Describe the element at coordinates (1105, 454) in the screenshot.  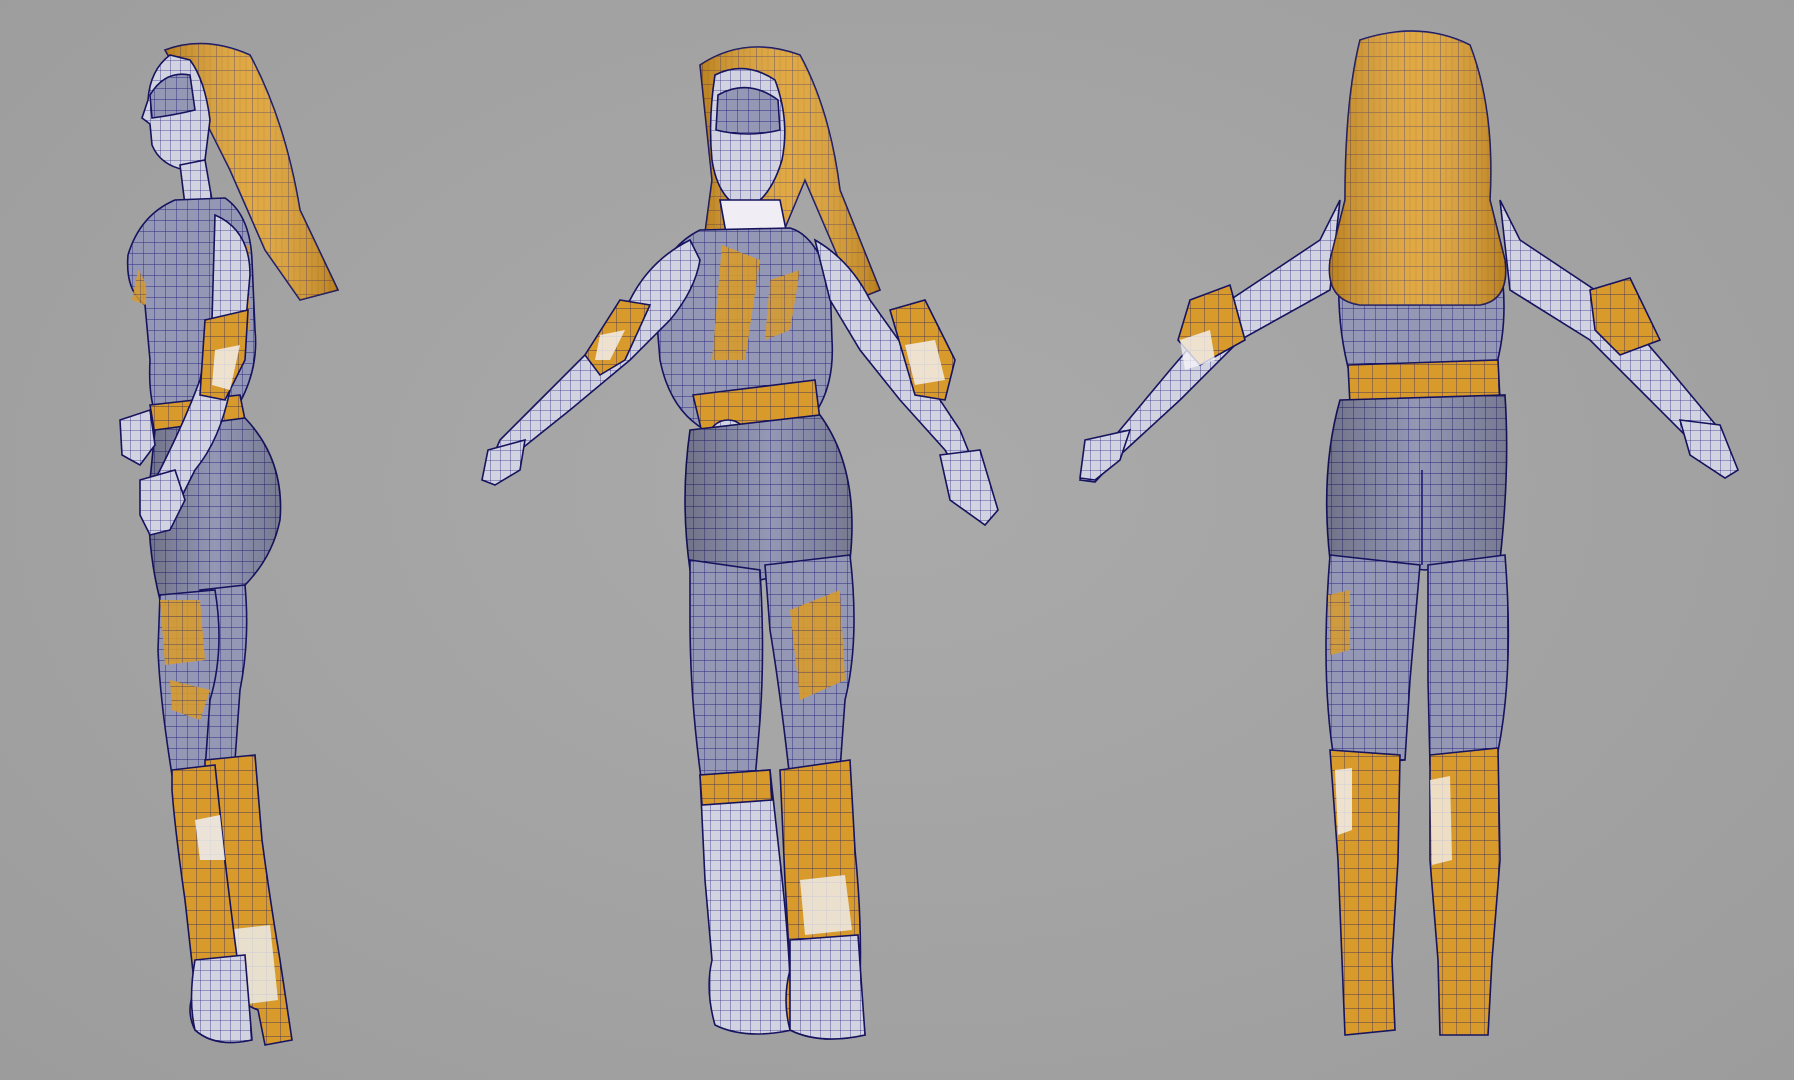
I see `back-hand-left` at that location.